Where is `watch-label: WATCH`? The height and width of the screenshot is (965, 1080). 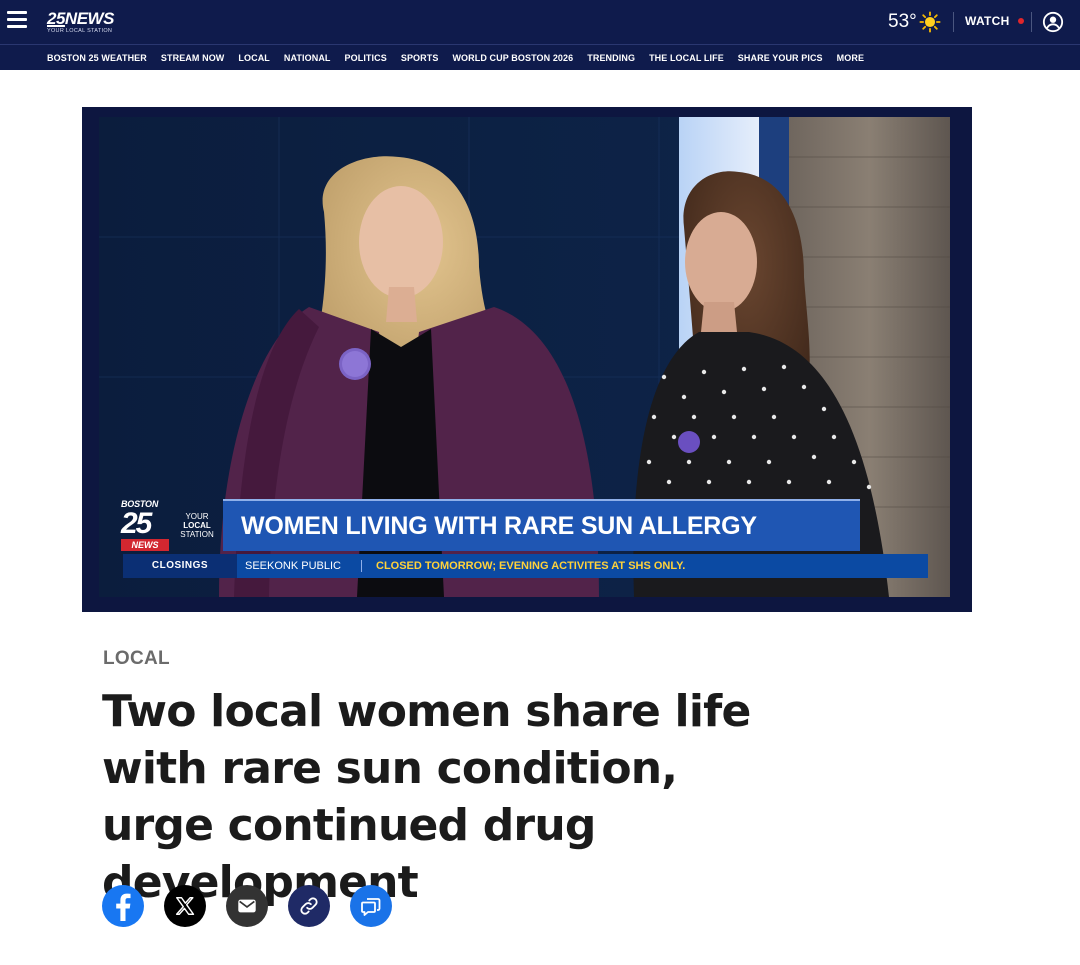
watch-label: WATCH is located at coordinates (987, 21).